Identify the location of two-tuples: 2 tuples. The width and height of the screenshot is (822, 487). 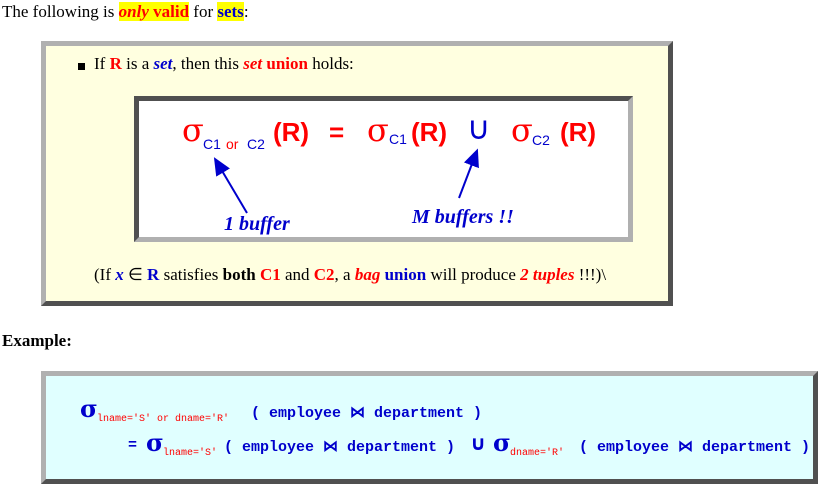
(547, 274).